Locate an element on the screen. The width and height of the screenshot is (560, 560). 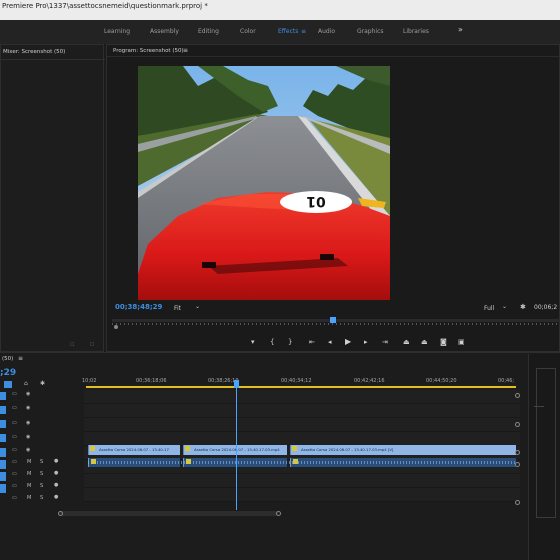
fit-chevron-down-icon: ⌄ is located at coordinates (197, 306).